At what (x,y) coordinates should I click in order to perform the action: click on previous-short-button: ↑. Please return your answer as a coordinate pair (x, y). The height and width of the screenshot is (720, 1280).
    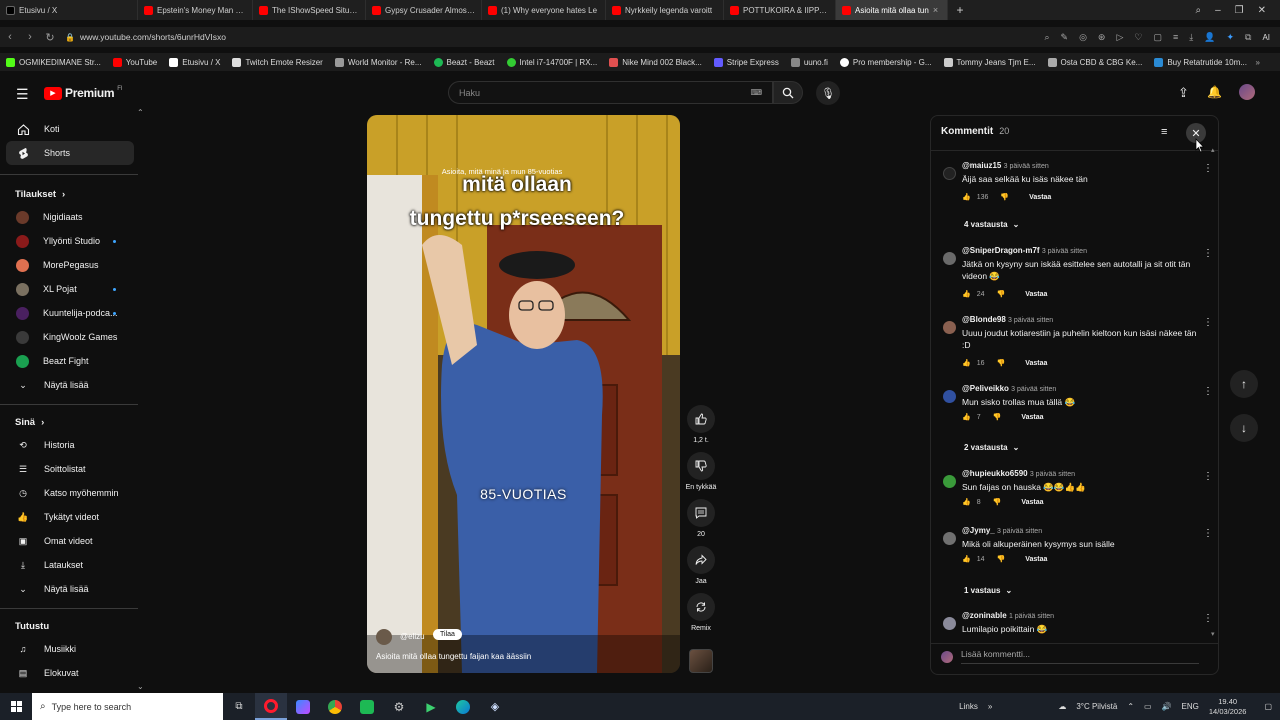
    Looking at the image, I should click on (1244, 384).